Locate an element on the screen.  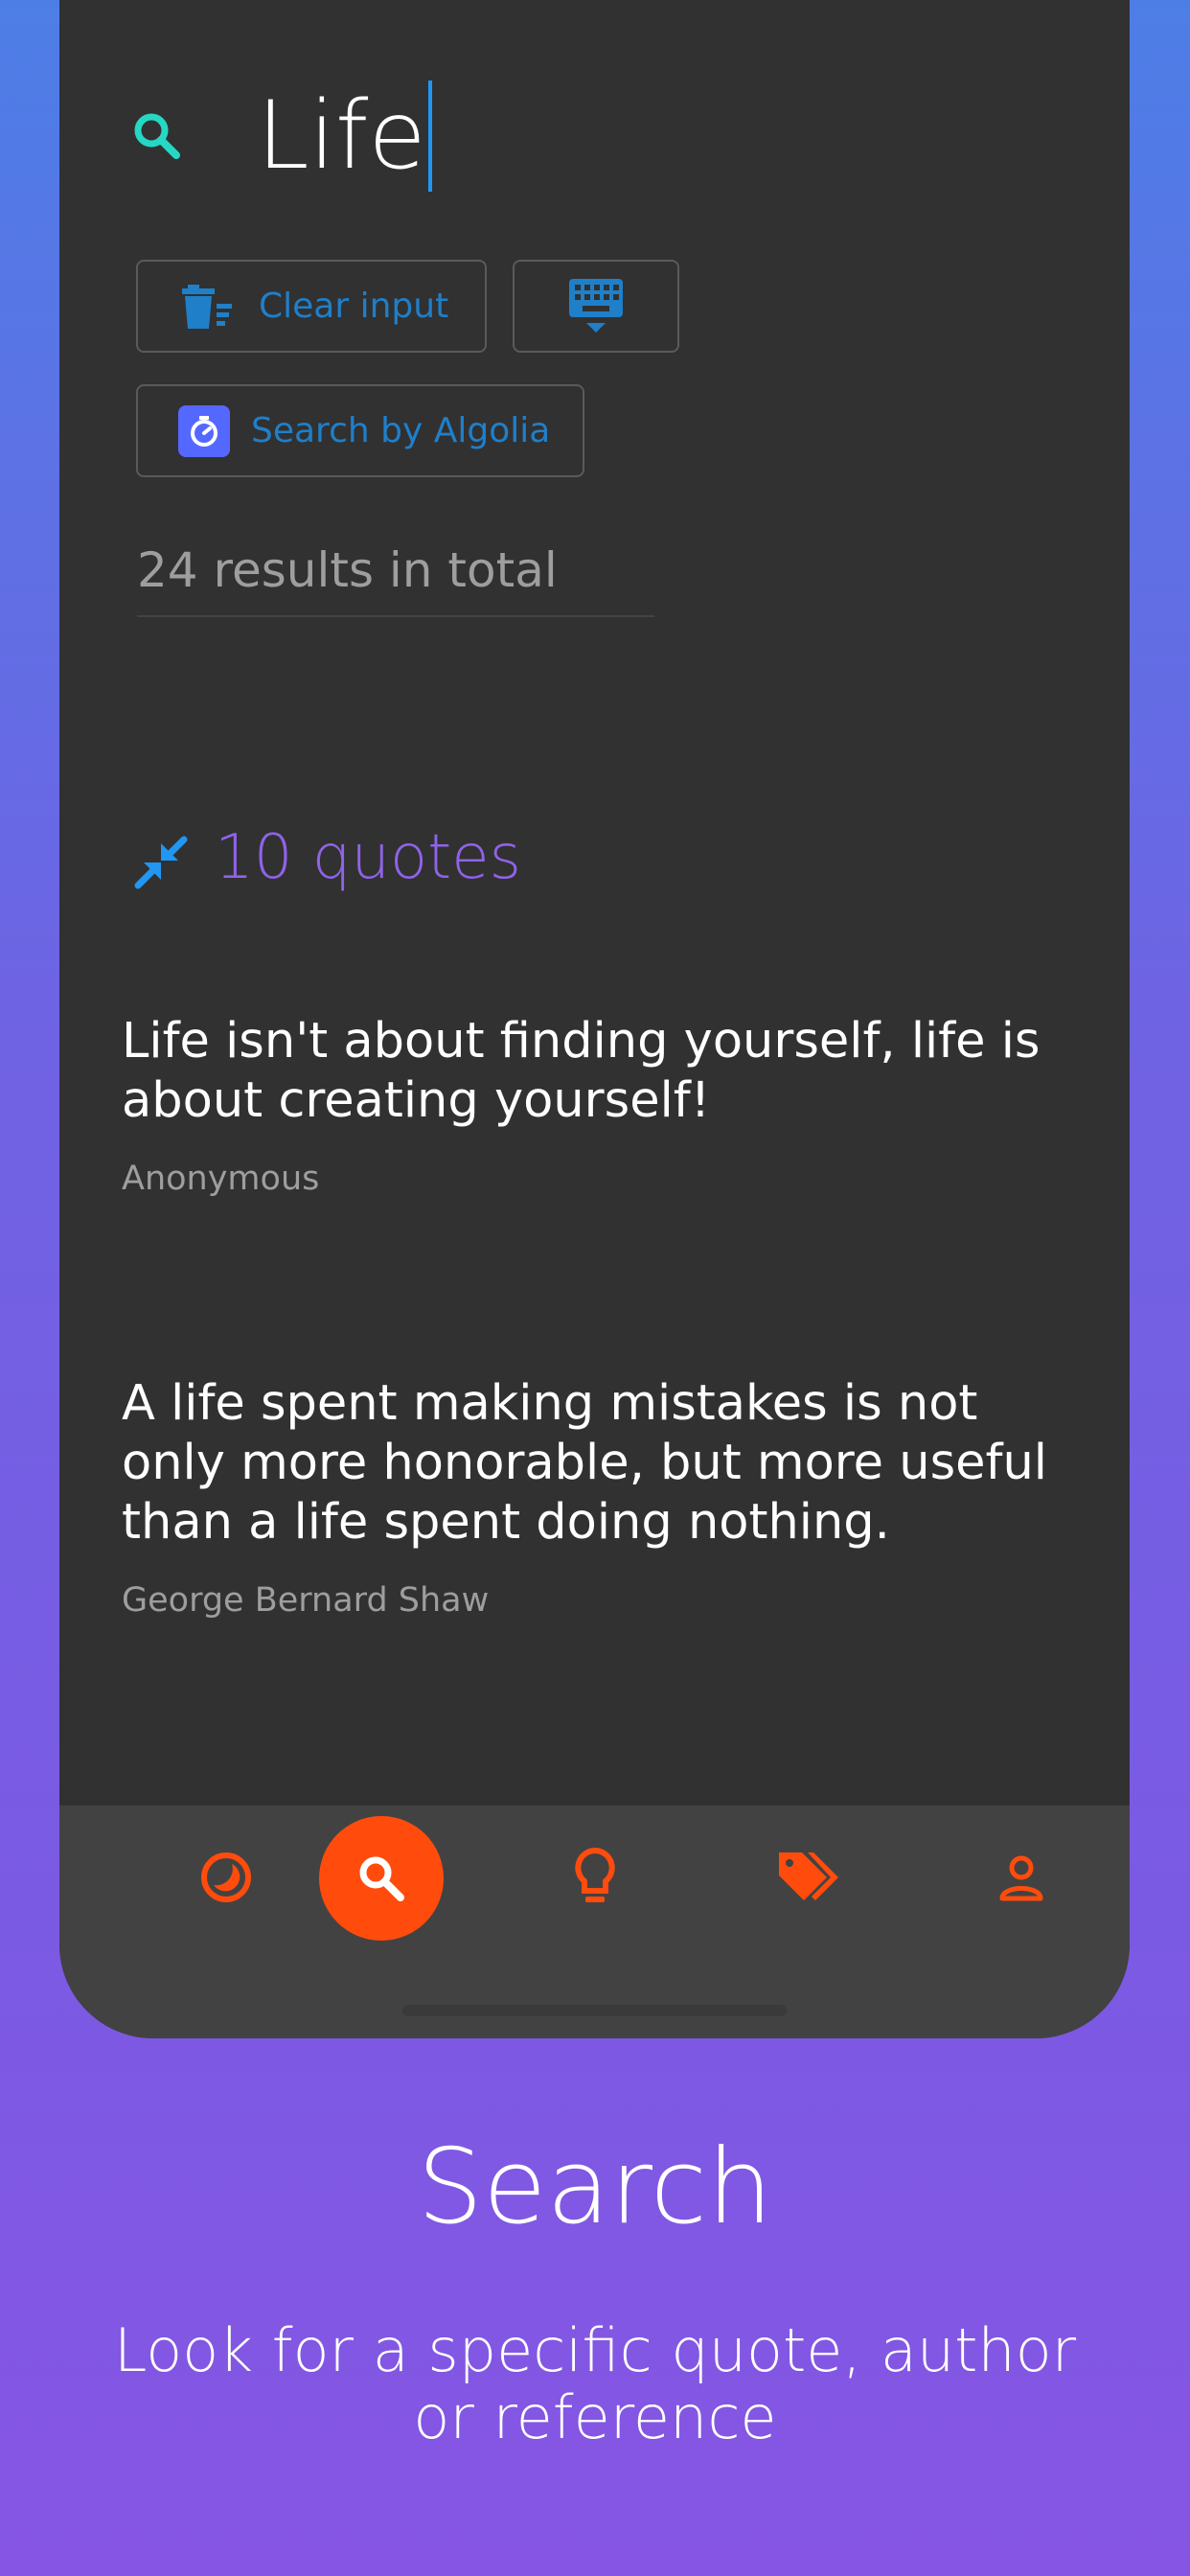
bottom-navigation is located at coordinates (594, 1922).